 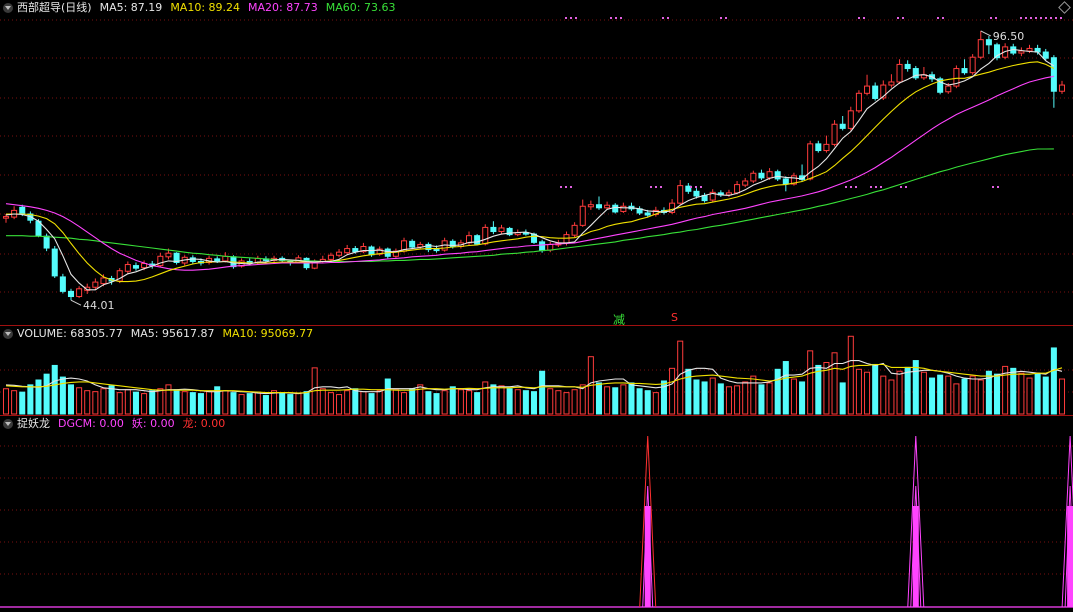 What do you see at coordinates (131, 7) in the screenshot?
I see `ma5-label: MA5: 87.19` at bounding box center [131, 7].